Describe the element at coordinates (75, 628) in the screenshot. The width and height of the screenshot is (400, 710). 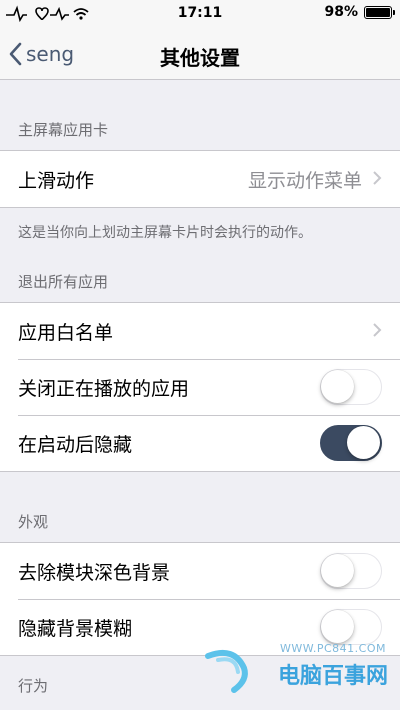
I see `row-label: 隐藏背景模糊` at that location.